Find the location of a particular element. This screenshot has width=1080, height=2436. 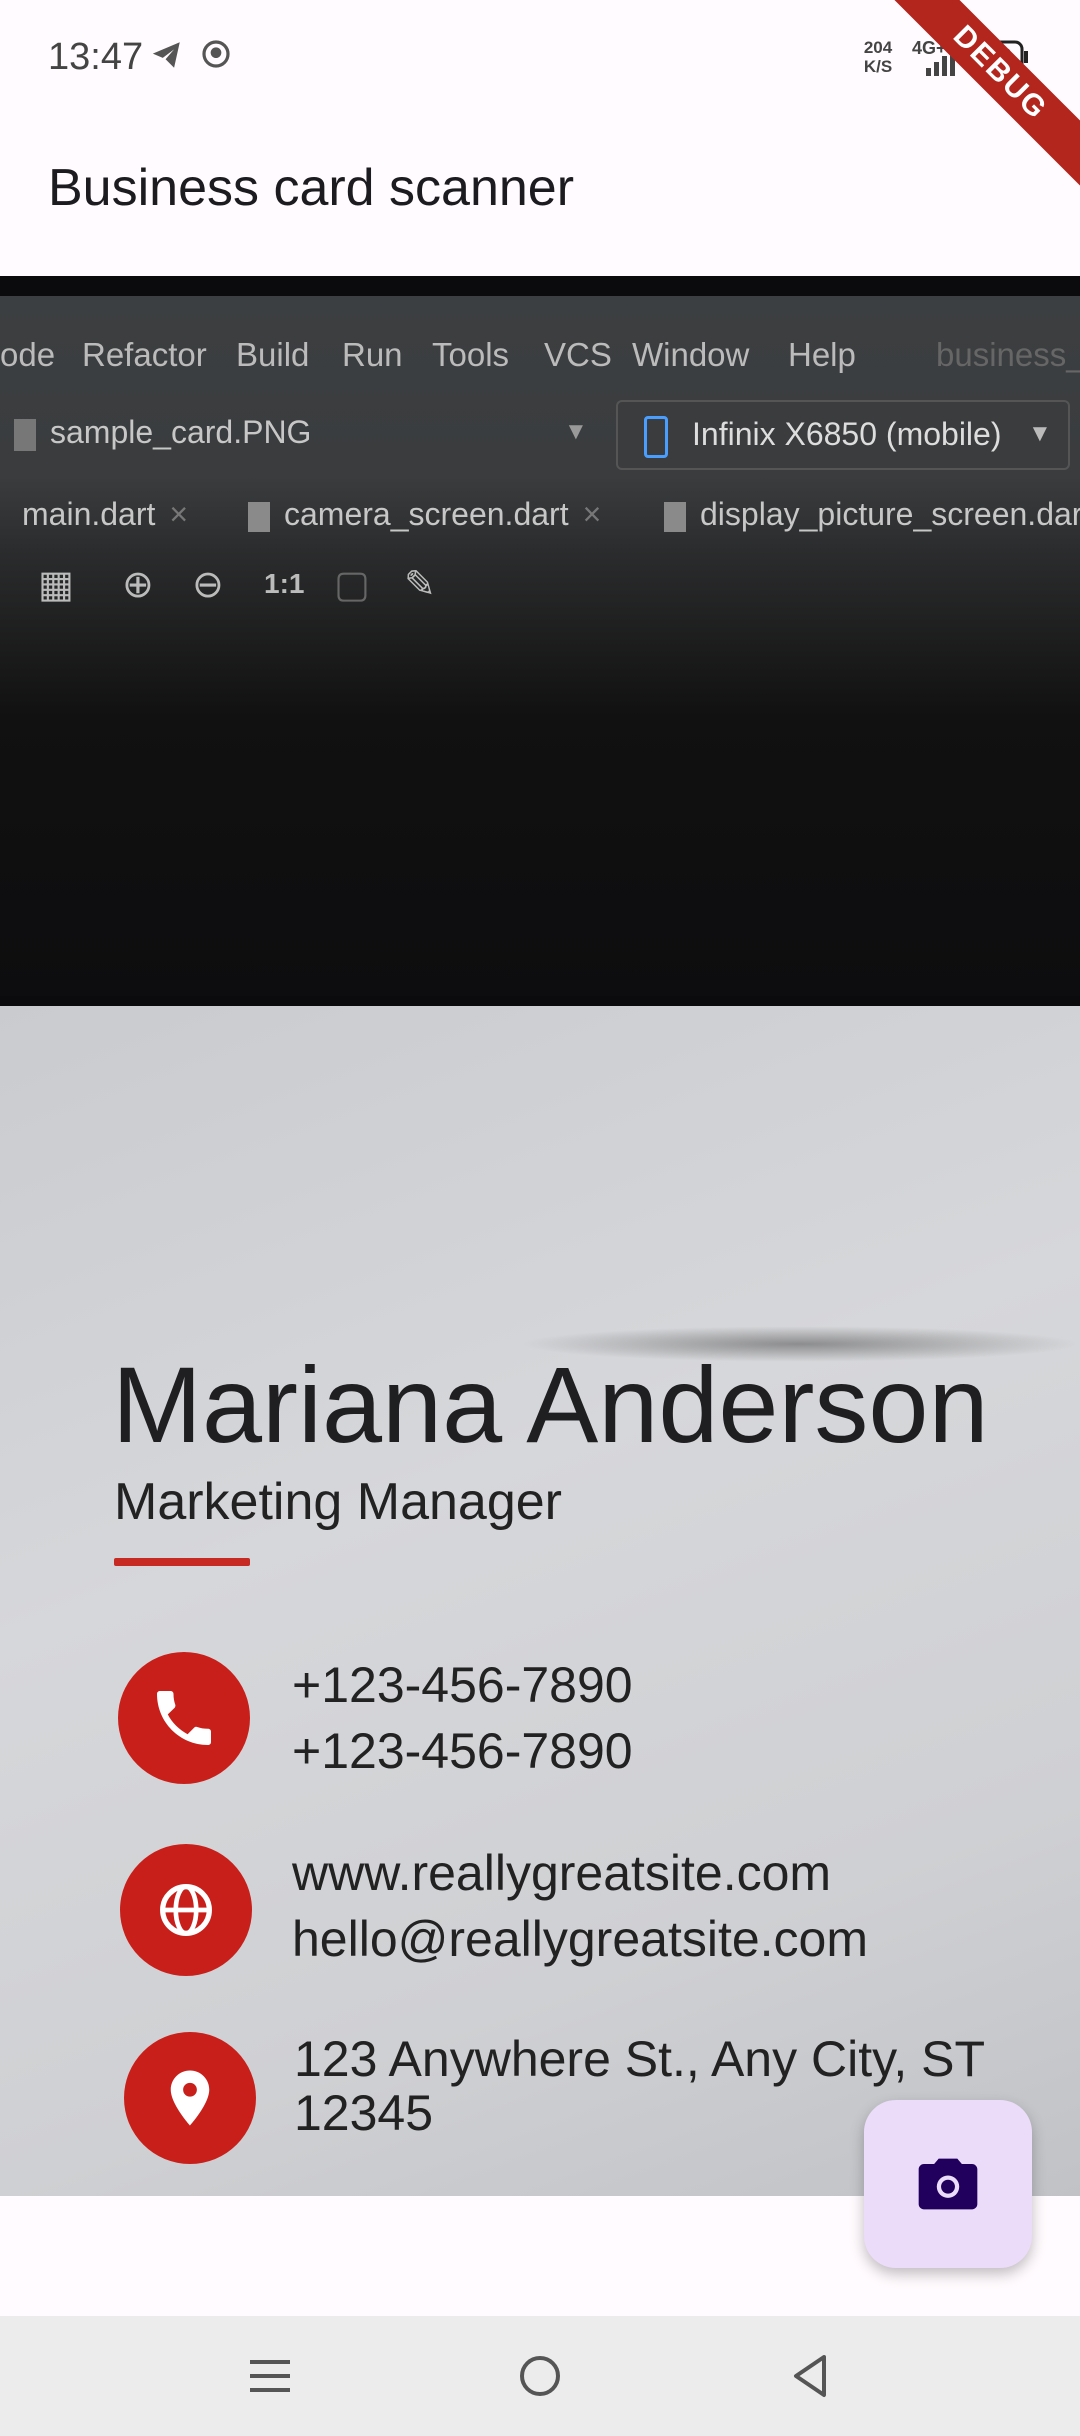

ide-tab-label: display_picture_screen.dart is located at coordinates (890, 514).